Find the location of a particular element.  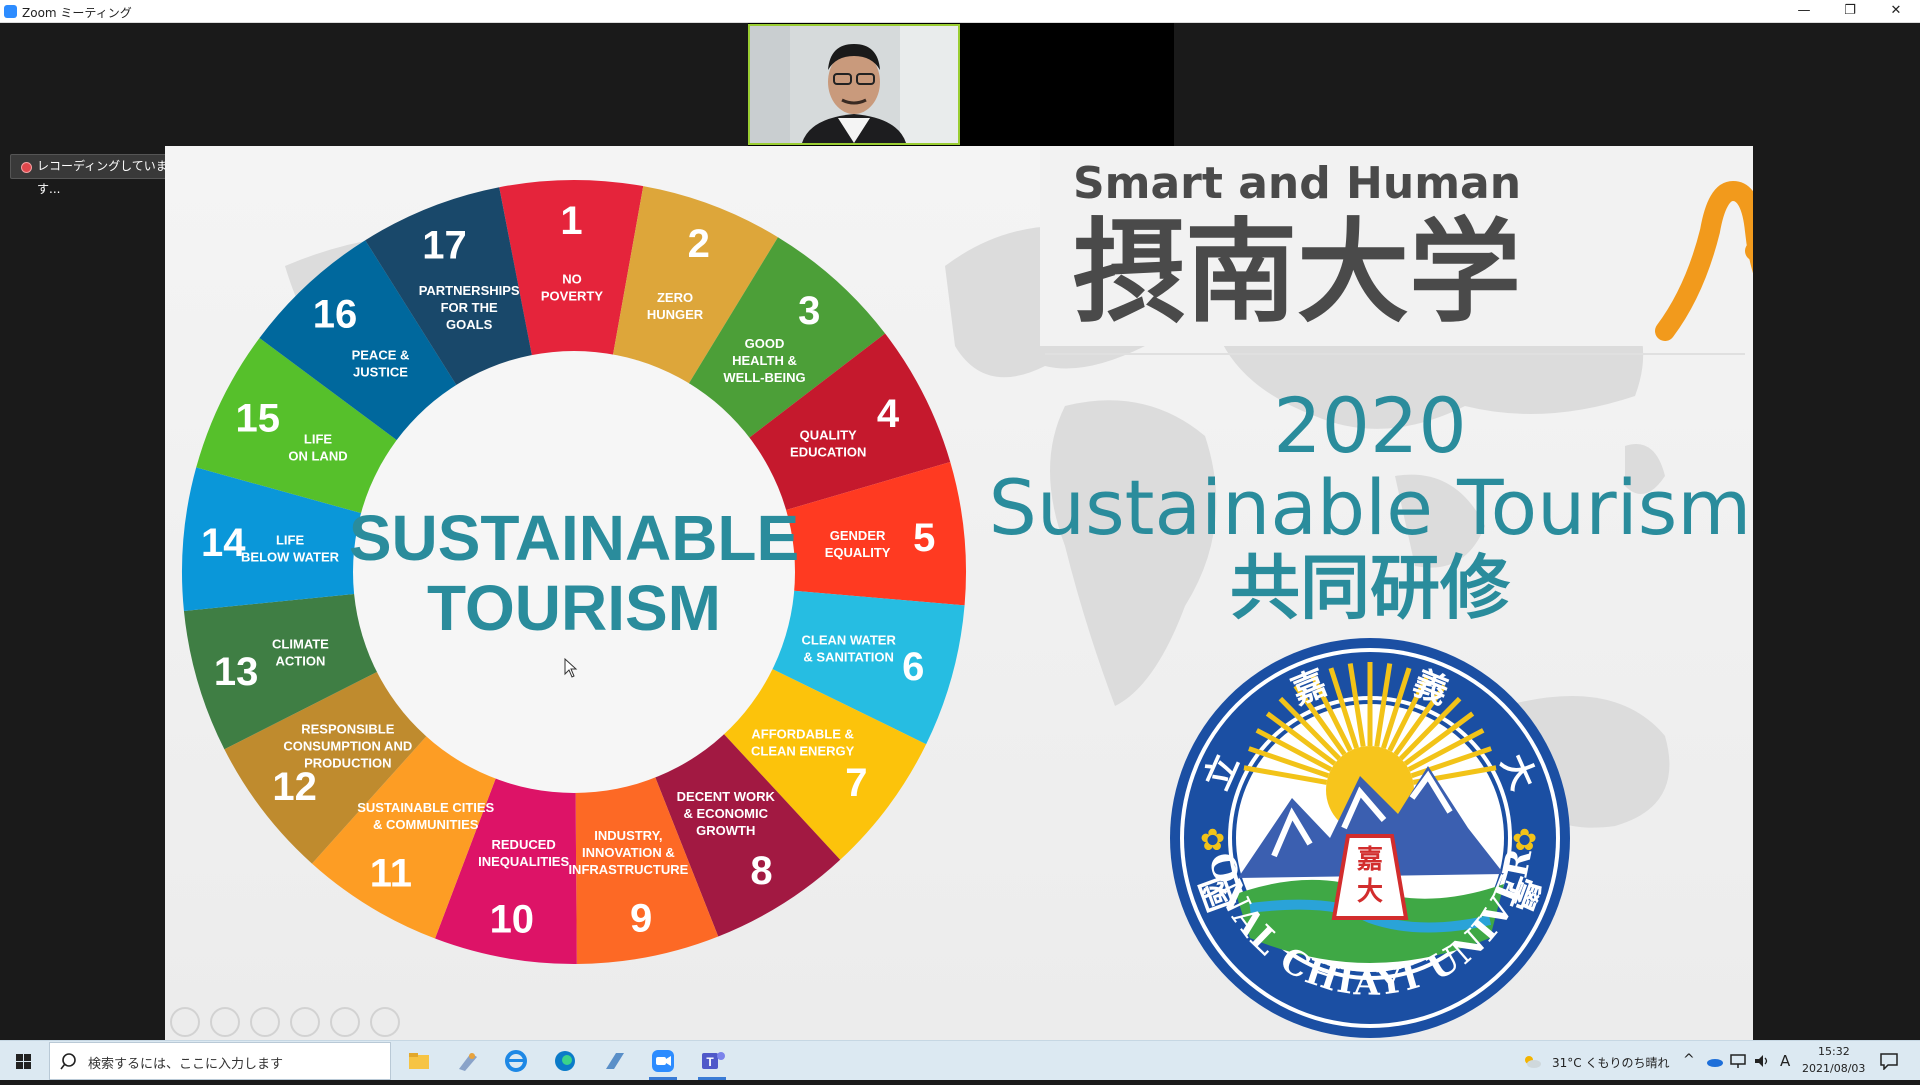

sdg-number-2: 2 is located at coordinates (699, 244).